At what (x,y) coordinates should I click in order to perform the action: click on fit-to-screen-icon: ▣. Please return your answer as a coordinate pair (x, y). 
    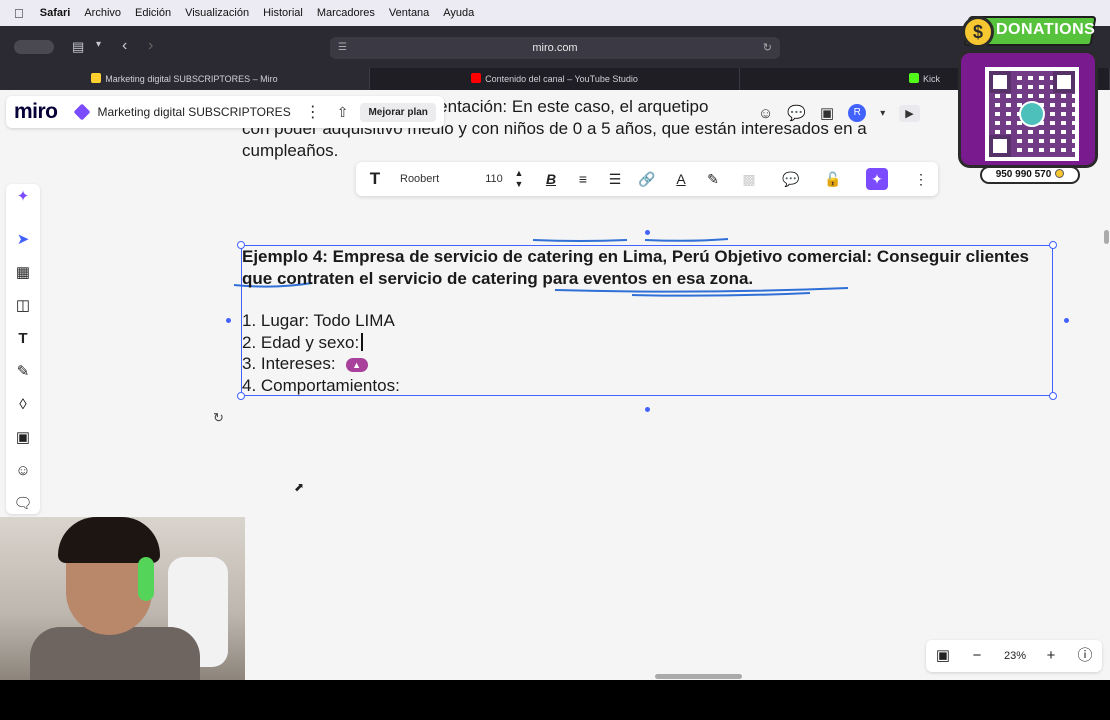
    Looking at the image, I should click on (943, 656).